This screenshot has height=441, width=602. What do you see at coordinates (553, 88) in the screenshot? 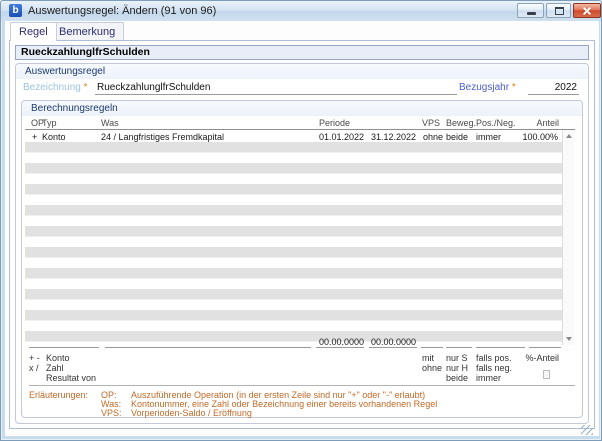
I see `bezugsjahr-input: 2022` at bounding box center [553, 88].